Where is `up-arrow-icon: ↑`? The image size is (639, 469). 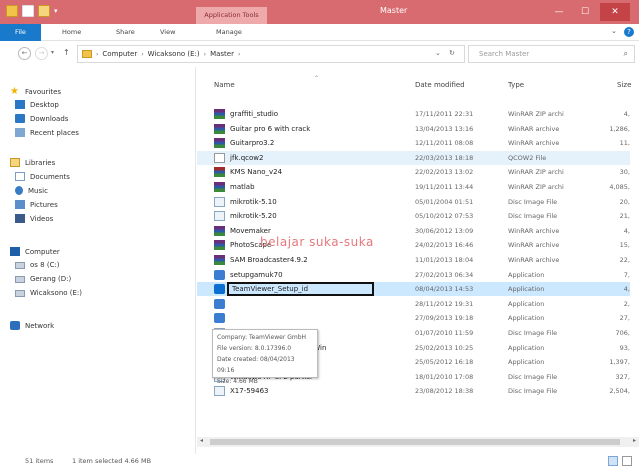
up-arrow-icon: ↑ is located at coordinates (66, 52).